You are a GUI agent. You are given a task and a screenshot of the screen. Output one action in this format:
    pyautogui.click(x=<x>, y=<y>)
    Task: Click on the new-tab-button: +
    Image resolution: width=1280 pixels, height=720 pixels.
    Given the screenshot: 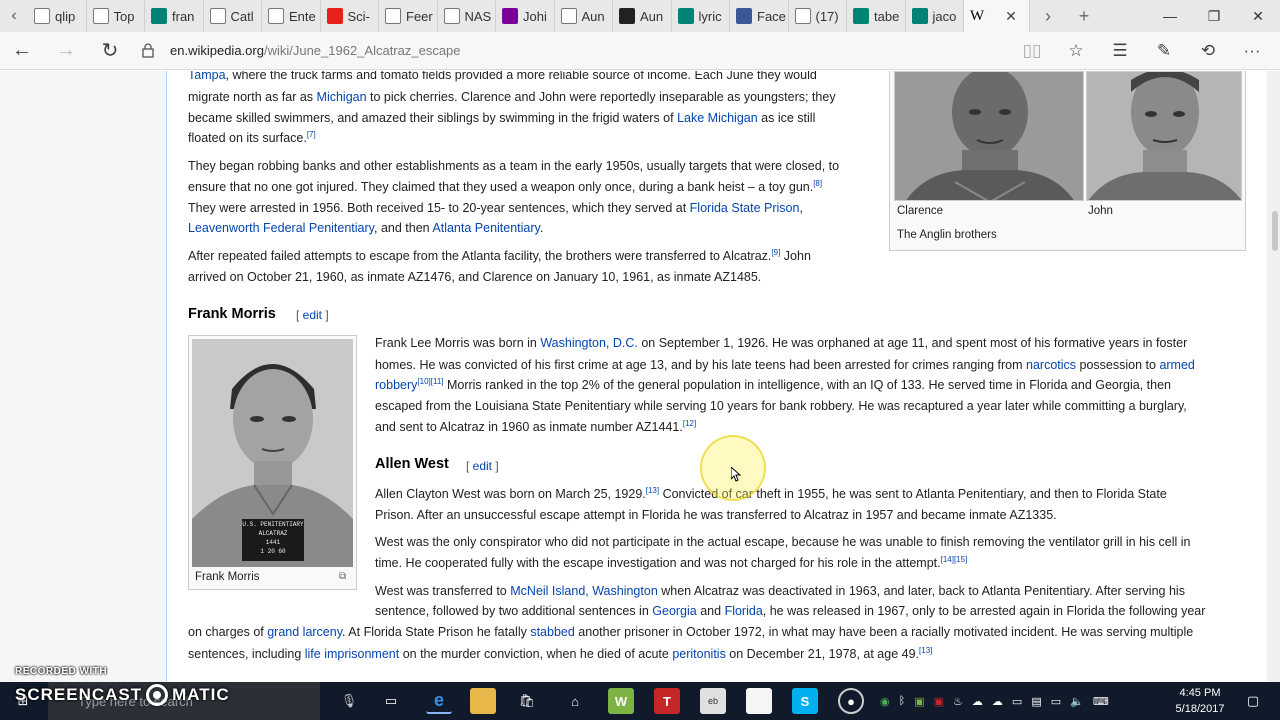 What is the action you would take?
    pyautogui.click(x=1084, y=16)
    